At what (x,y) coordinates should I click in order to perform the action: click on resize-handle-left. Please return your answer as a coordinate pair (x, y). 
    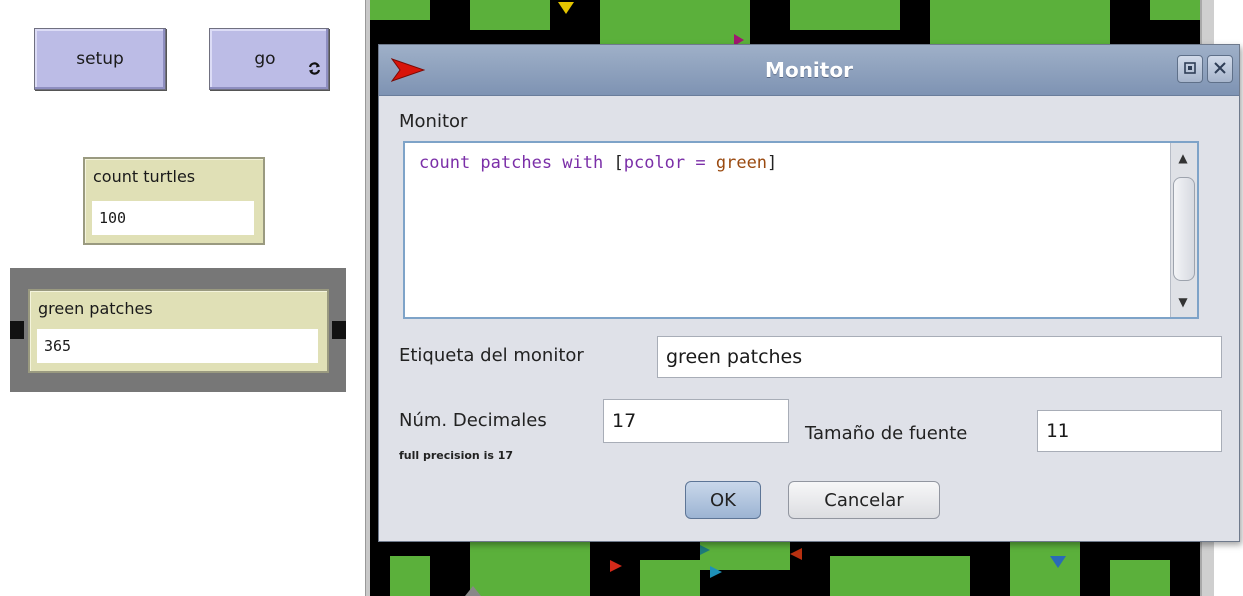
    Looking at the image, I should click on (17, 330).